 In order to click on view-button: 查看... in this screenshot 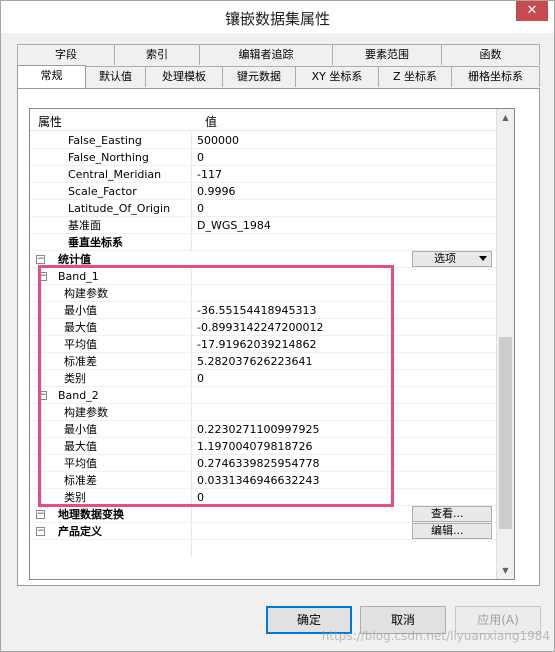, I will do `click(452, 514)`.